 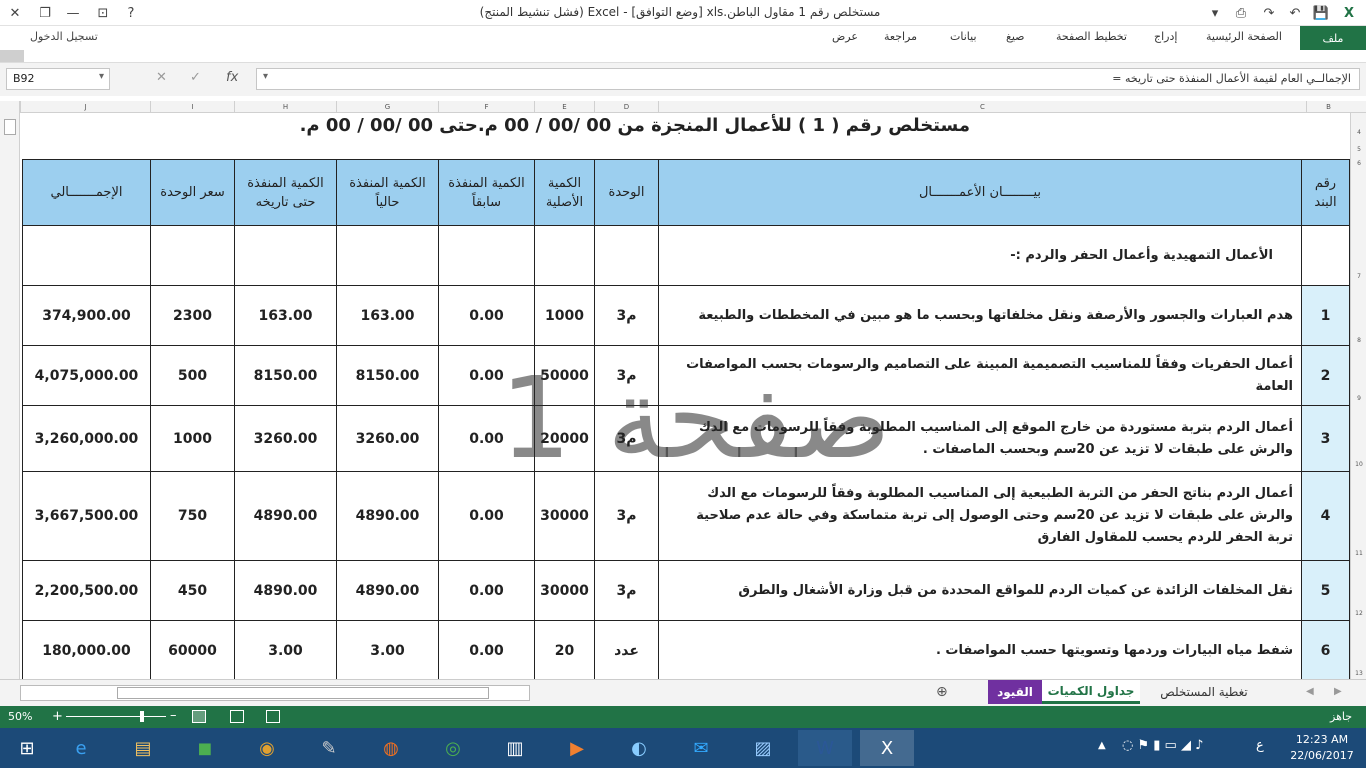 I want to click on tab-file: ملف, so click(x=1333, y=38).